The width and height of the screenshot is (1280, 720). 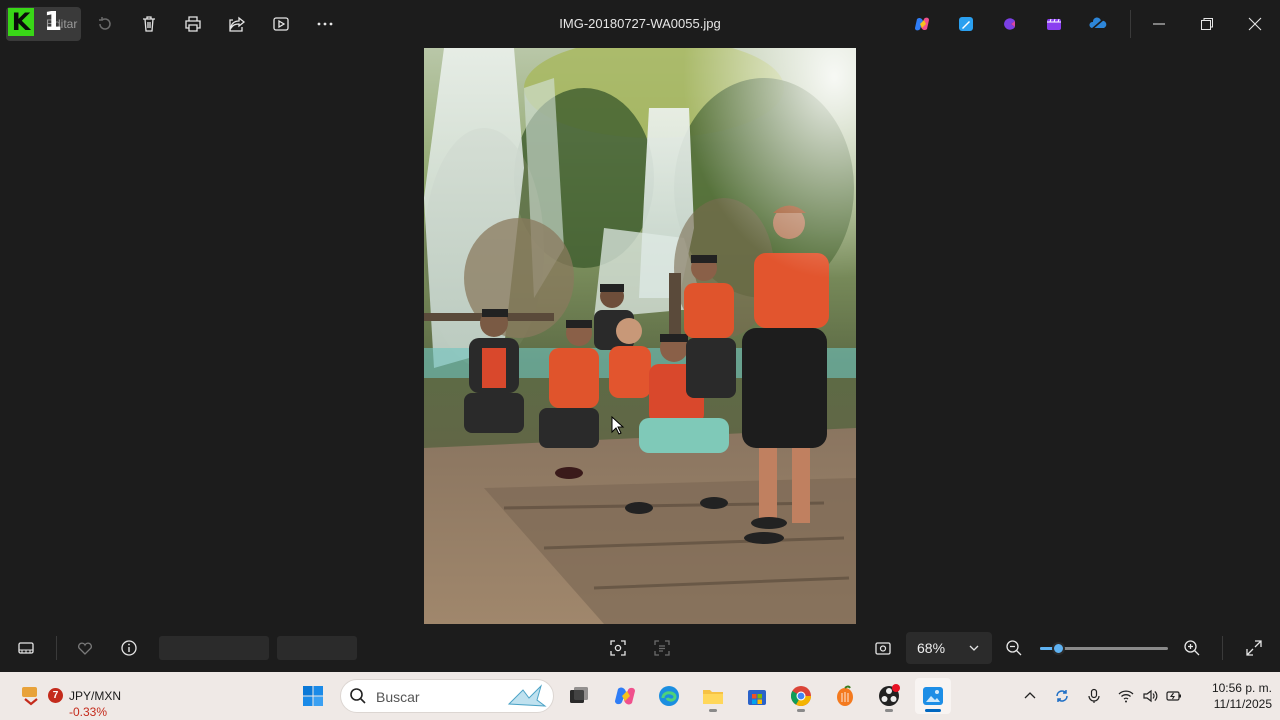 I want to click on volume-tray-button, so click(x=1150, y=696).